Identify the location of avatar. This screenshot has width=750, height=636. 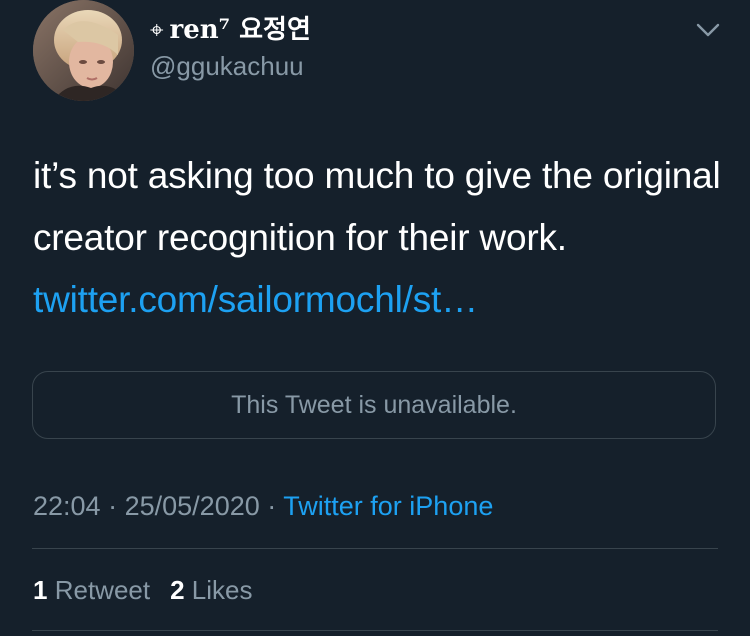
(83, 50).